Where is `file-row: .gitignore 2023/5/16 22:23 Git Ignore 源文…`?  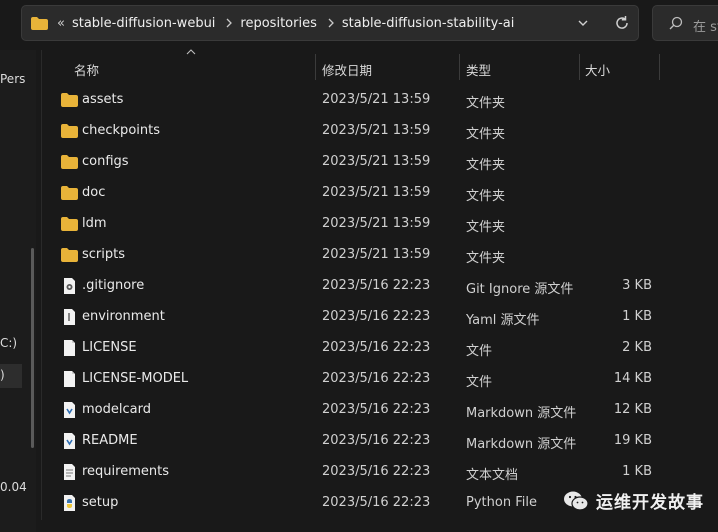
file-row: .gitignore 2023/5/16 22:23 Git Ignore 源文… is located at coordinates (380, 286).